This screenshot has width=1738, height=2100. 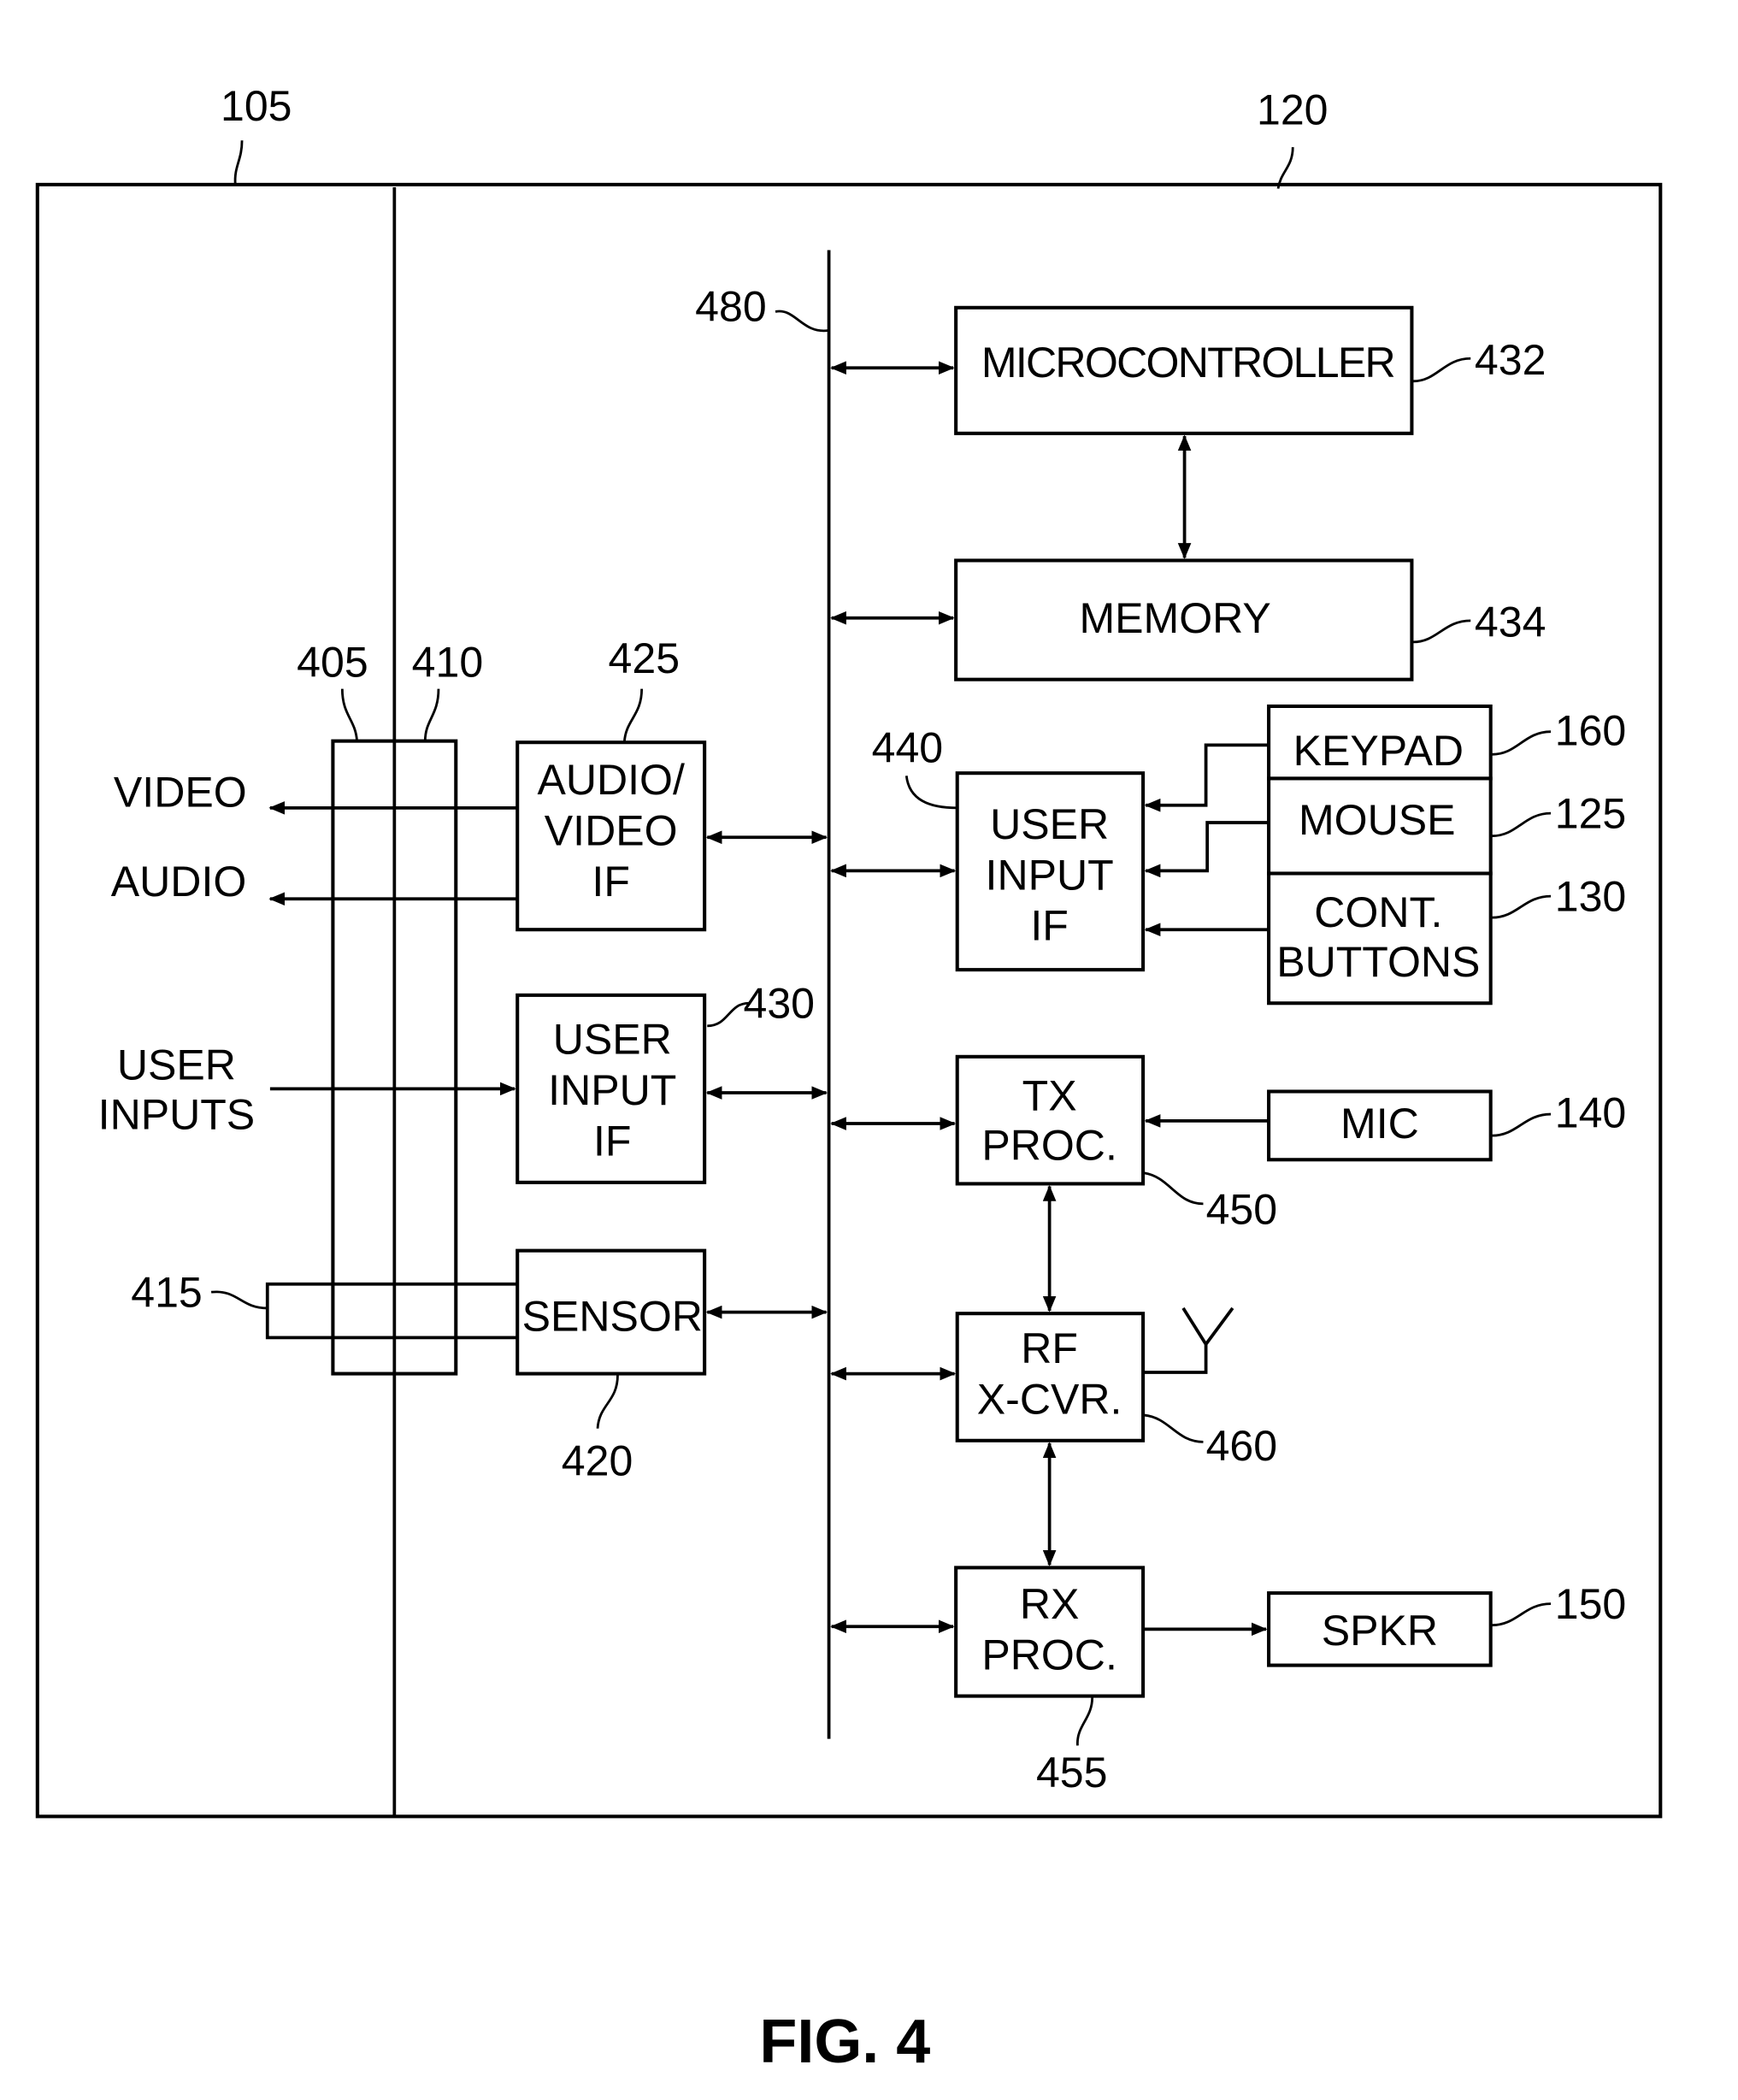 What do you see at coordinates (1511, 623) in the screenshot?
I see `ref-434: 434` at bounding box center [1511, 623].